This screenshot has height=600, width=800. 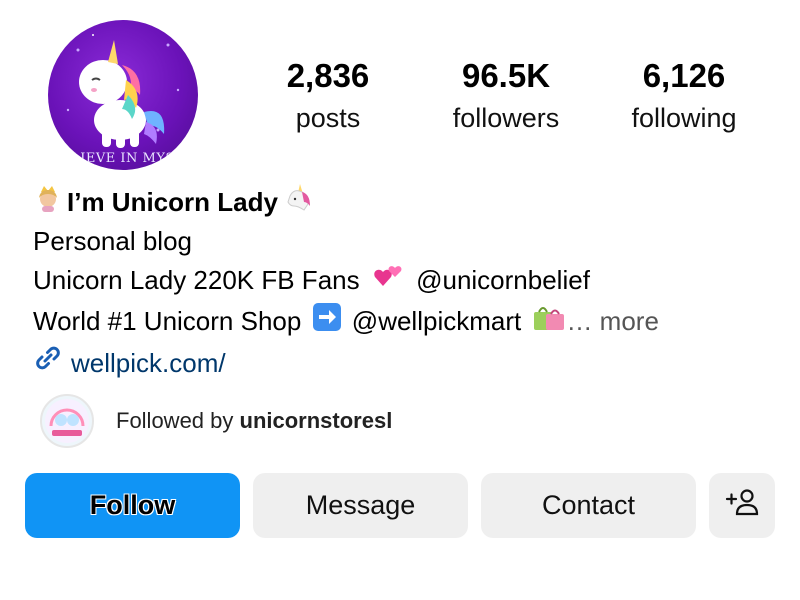 What do you see at coordinates (549, 322) in the screenshot?
I see `shopping-bags-emoji-icon` at bounding box center [549, 322].